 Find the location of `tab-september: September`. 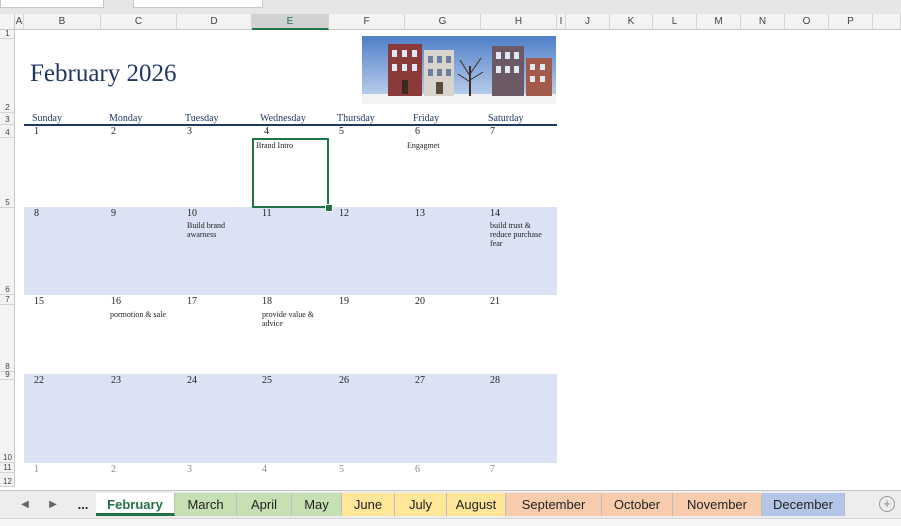

tab-september: September is located at coordinates (554, 504).